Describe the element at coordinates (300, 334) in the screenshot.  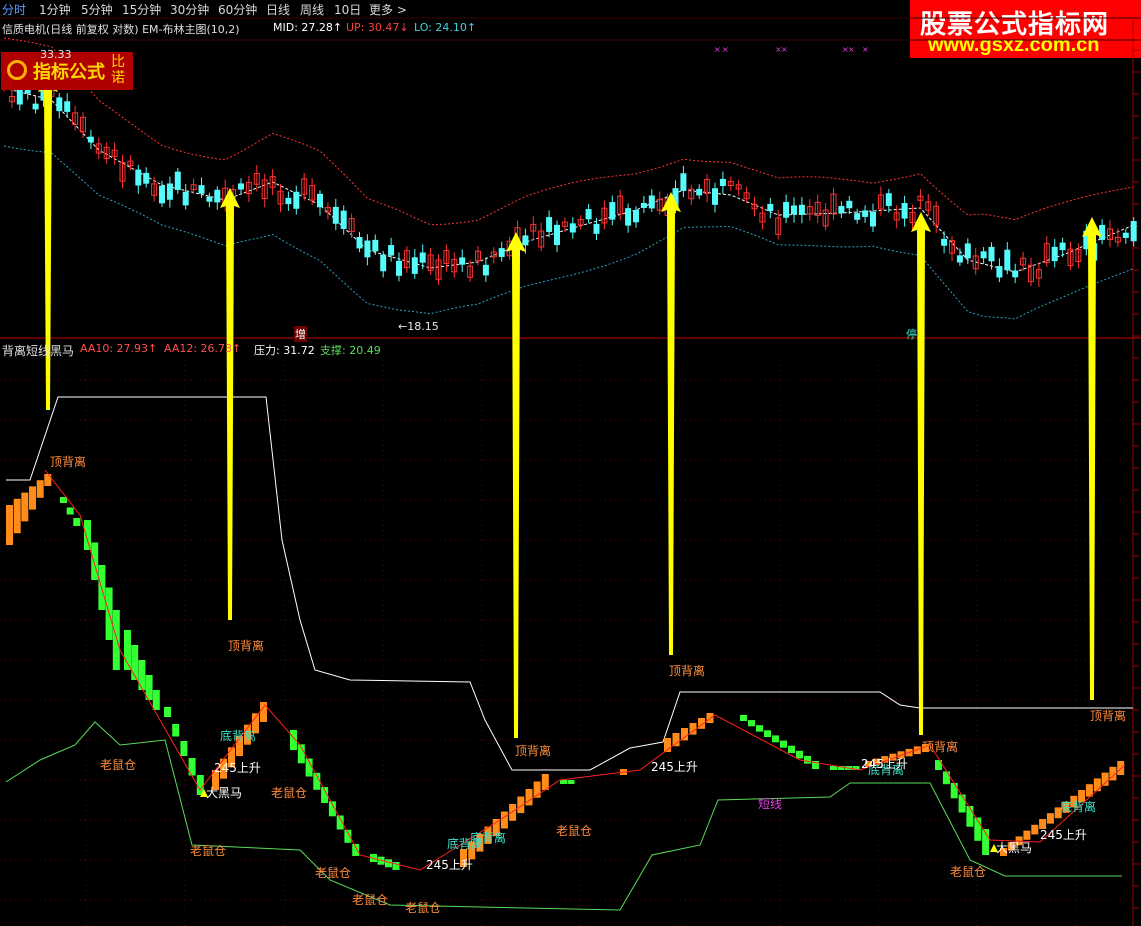
I see `tag-zeng: 增` at that location.